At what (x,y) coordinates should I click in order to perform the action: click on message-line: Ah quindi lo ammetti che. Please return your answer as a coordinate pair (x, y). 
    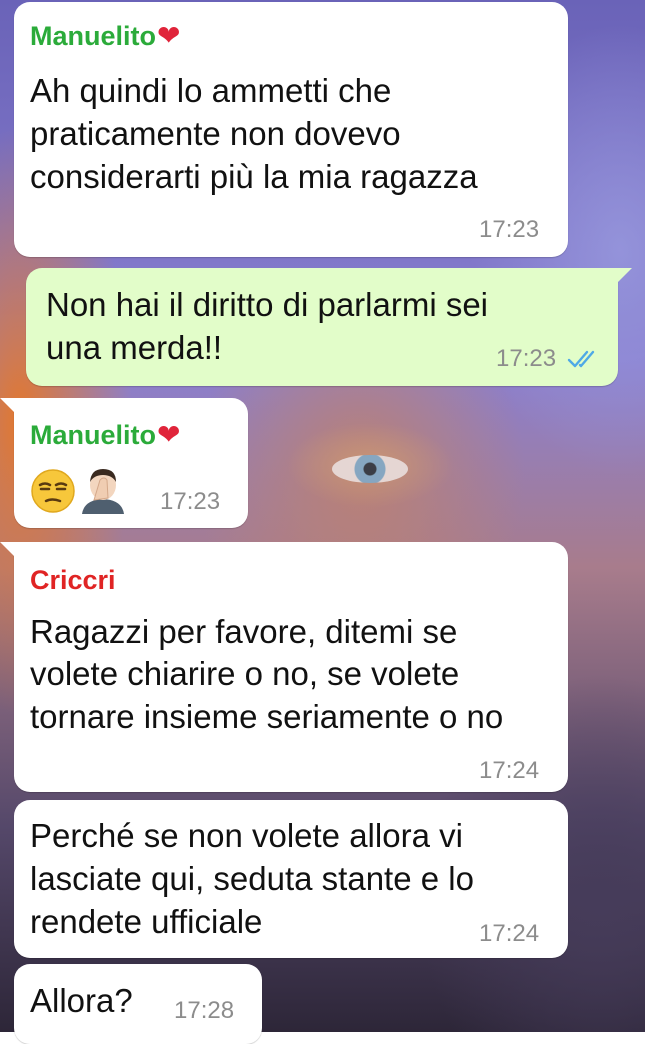
    Looking at the image, I should click on (211, 90).